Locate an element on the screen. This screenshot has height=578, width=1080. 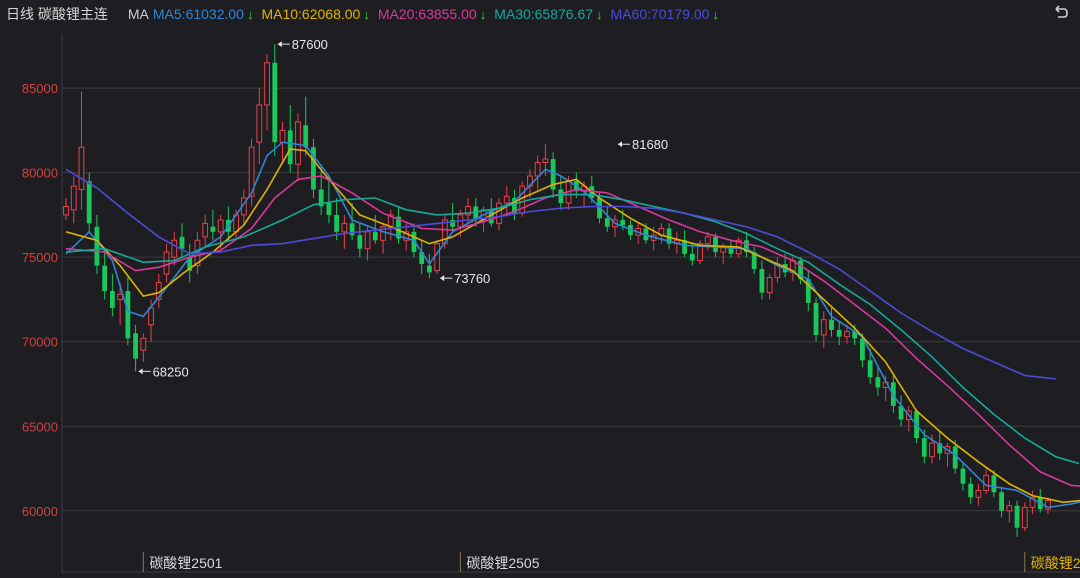
y-tick-label: 80000 is located at coordinates (40, 173).